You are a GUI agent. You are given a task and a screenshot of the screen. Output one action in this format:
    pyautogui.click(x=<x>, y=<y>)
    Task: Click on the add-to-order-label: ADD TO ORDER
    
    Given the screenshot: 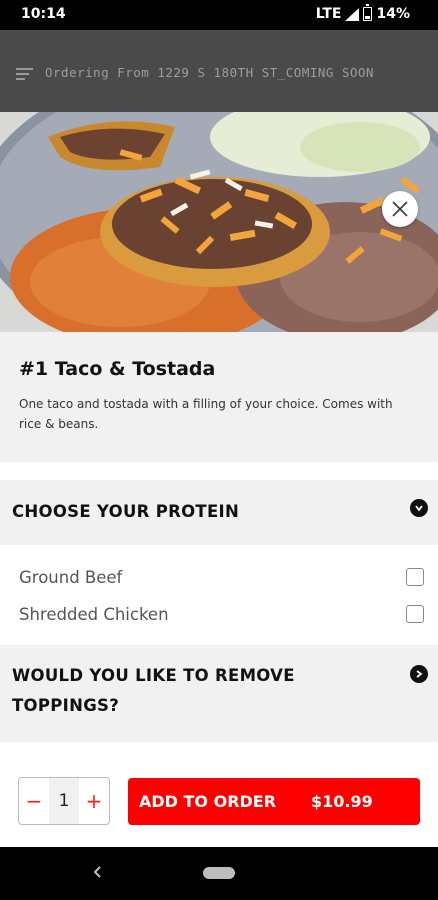 What is the action you would take?
    pyautogui.click(x=208, y=801)
    